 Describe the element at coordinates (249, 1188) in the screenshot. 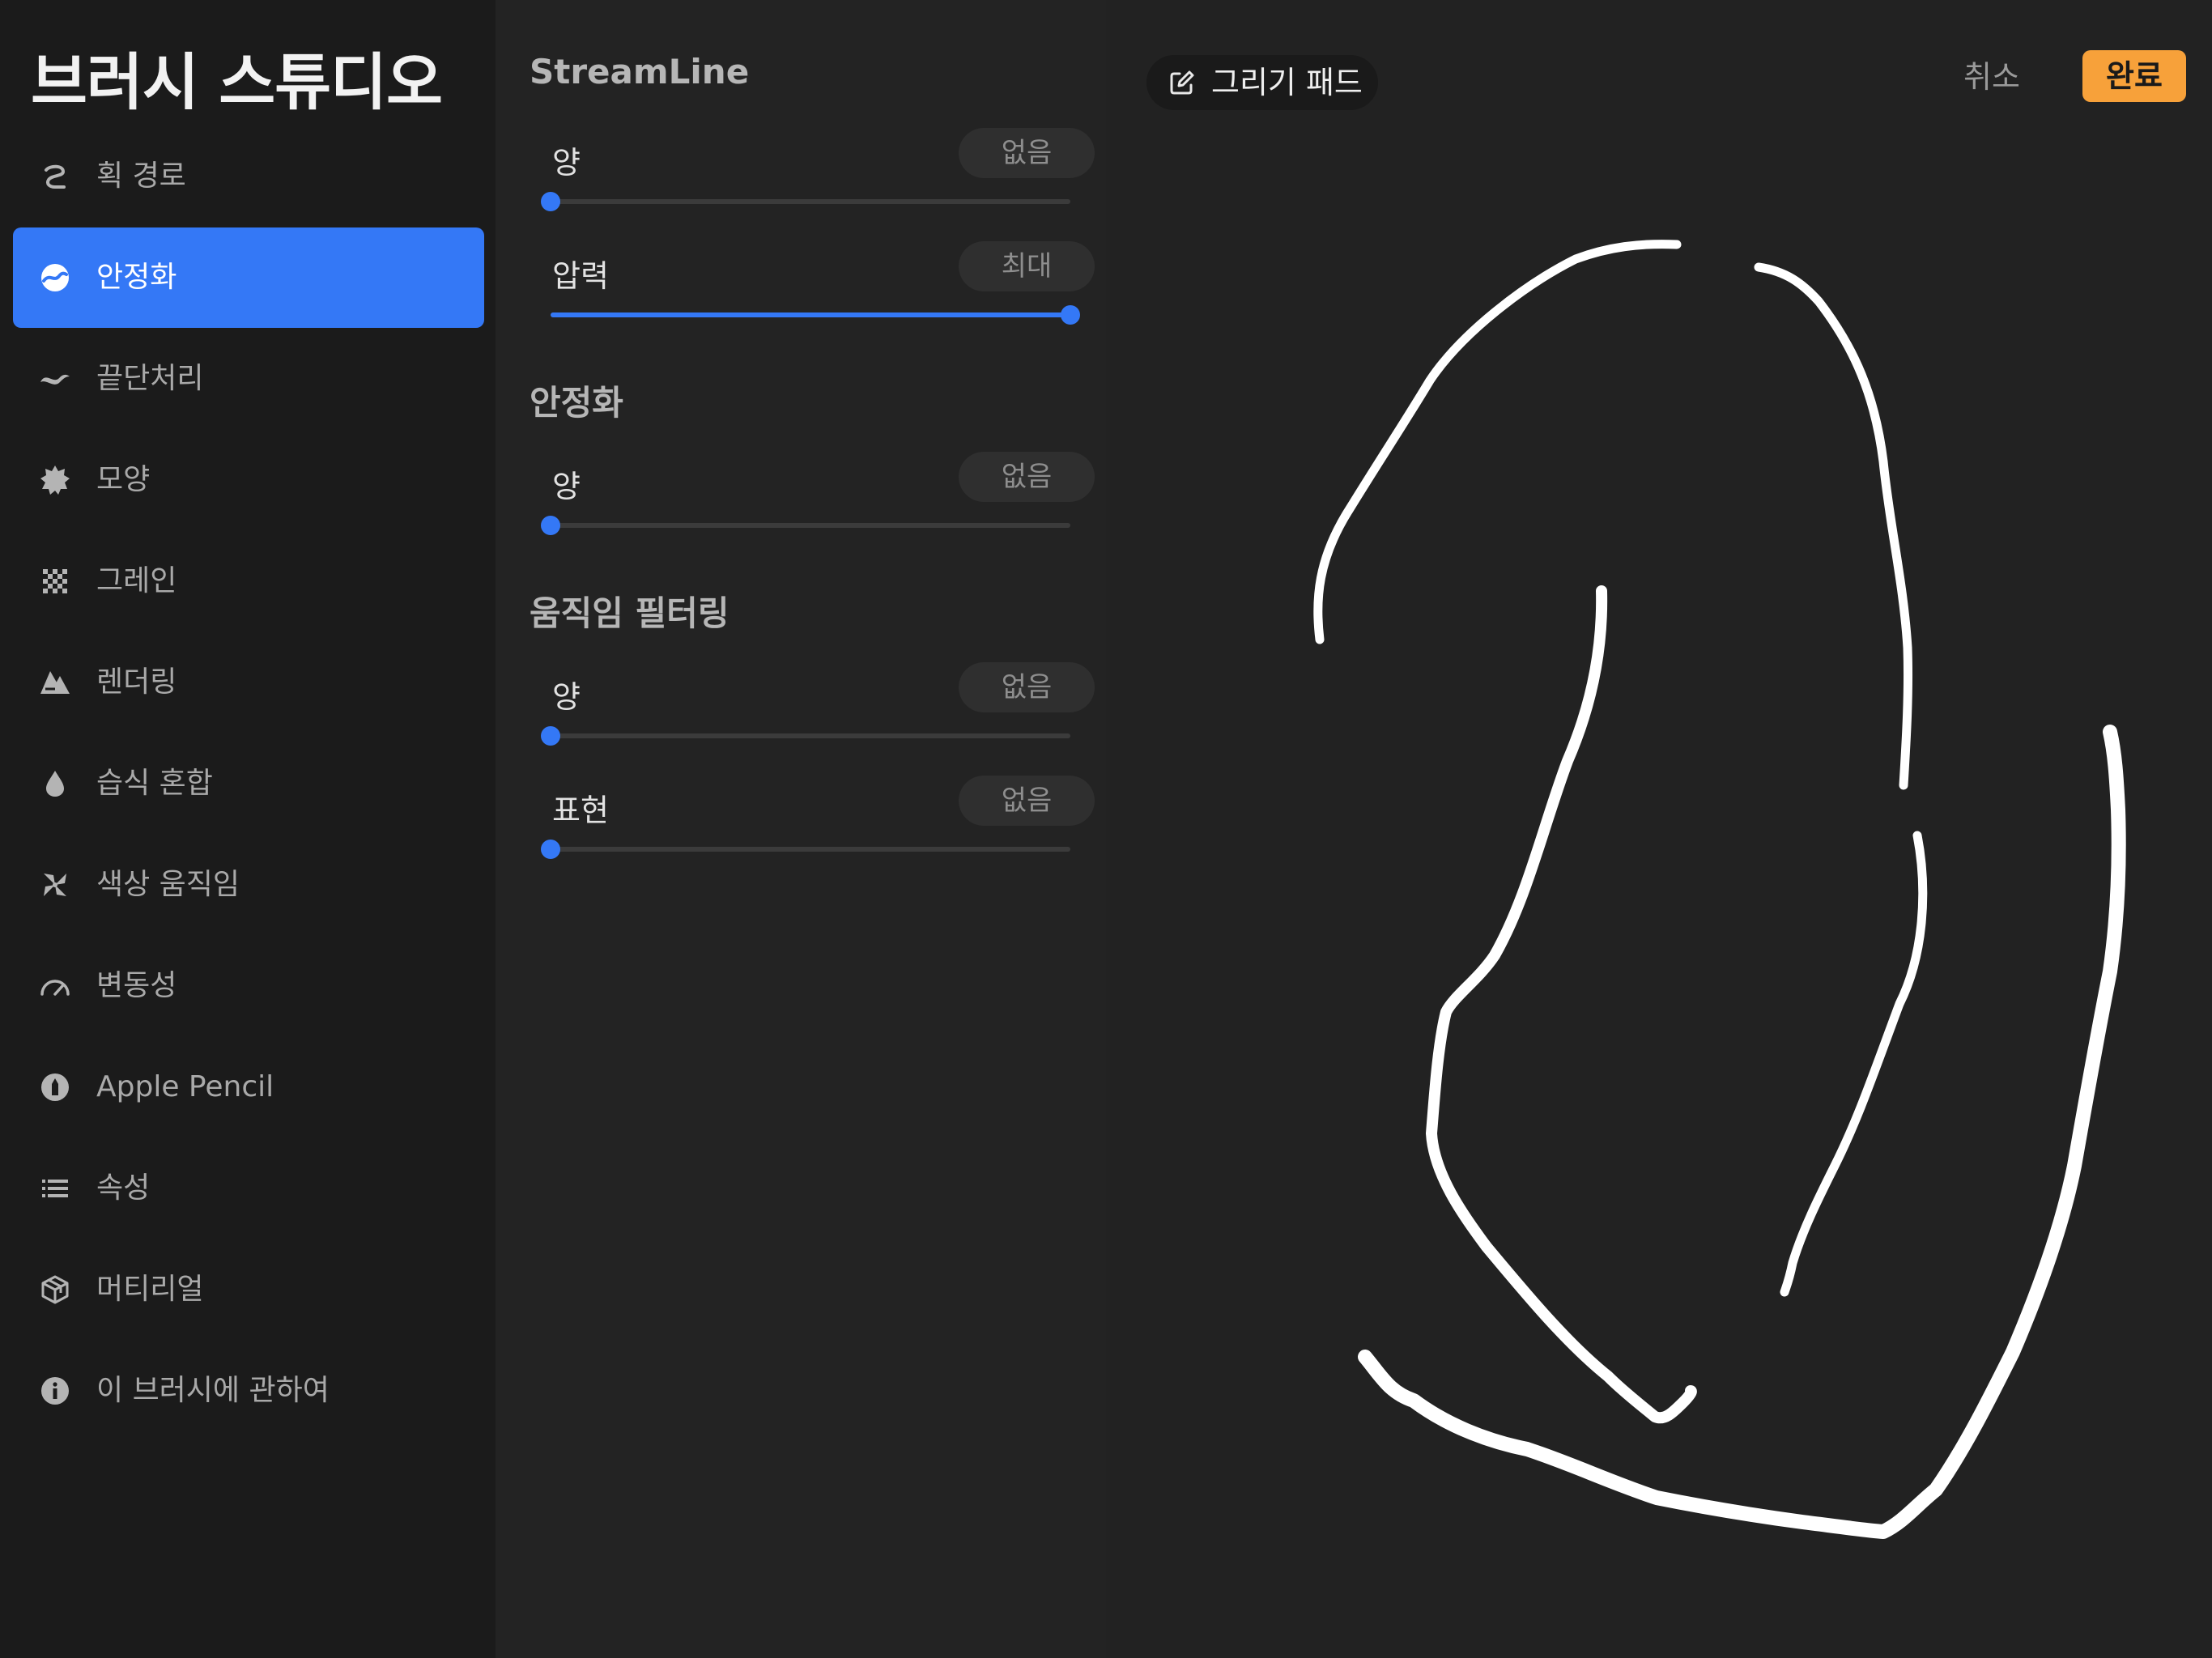

I see `sidebar-item-properties: 속성` at that location.